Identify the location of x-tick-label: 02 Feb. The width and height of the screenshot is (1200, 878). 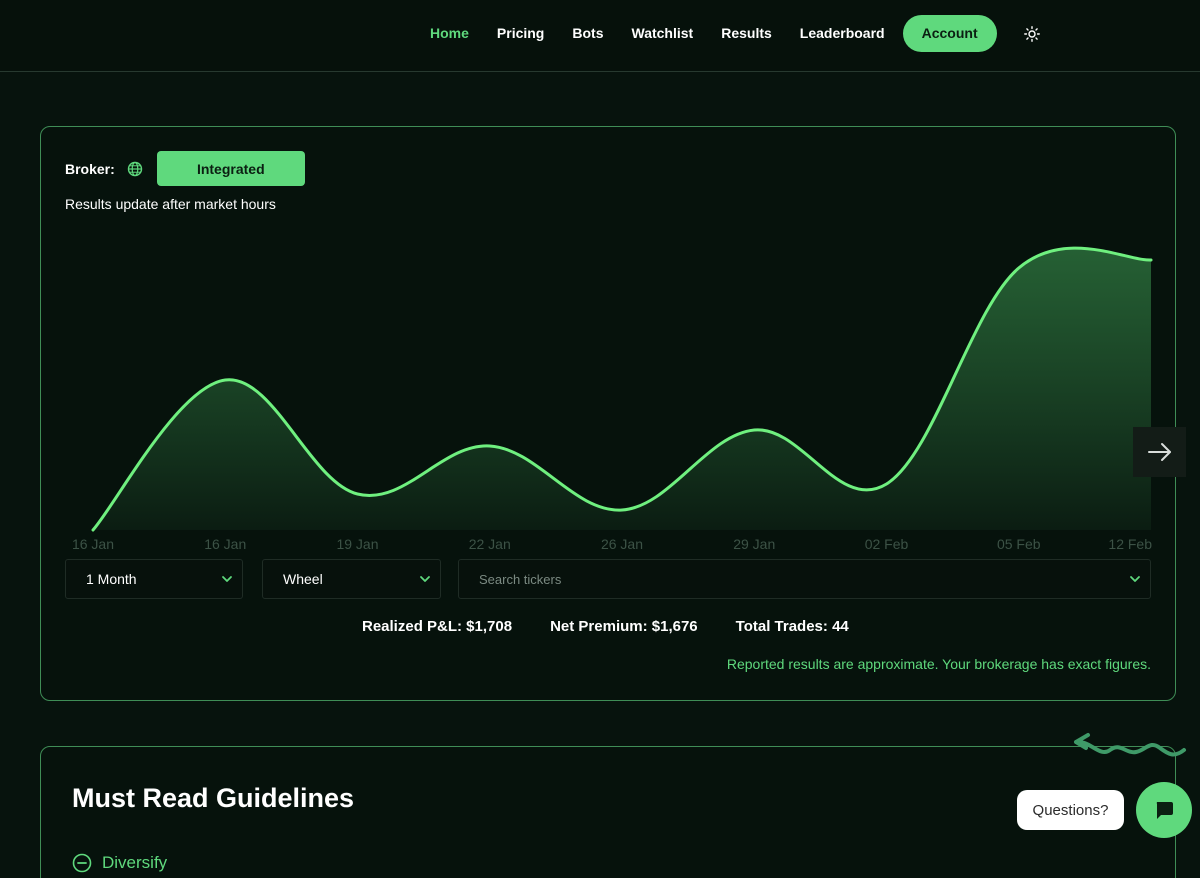
(887, 544).